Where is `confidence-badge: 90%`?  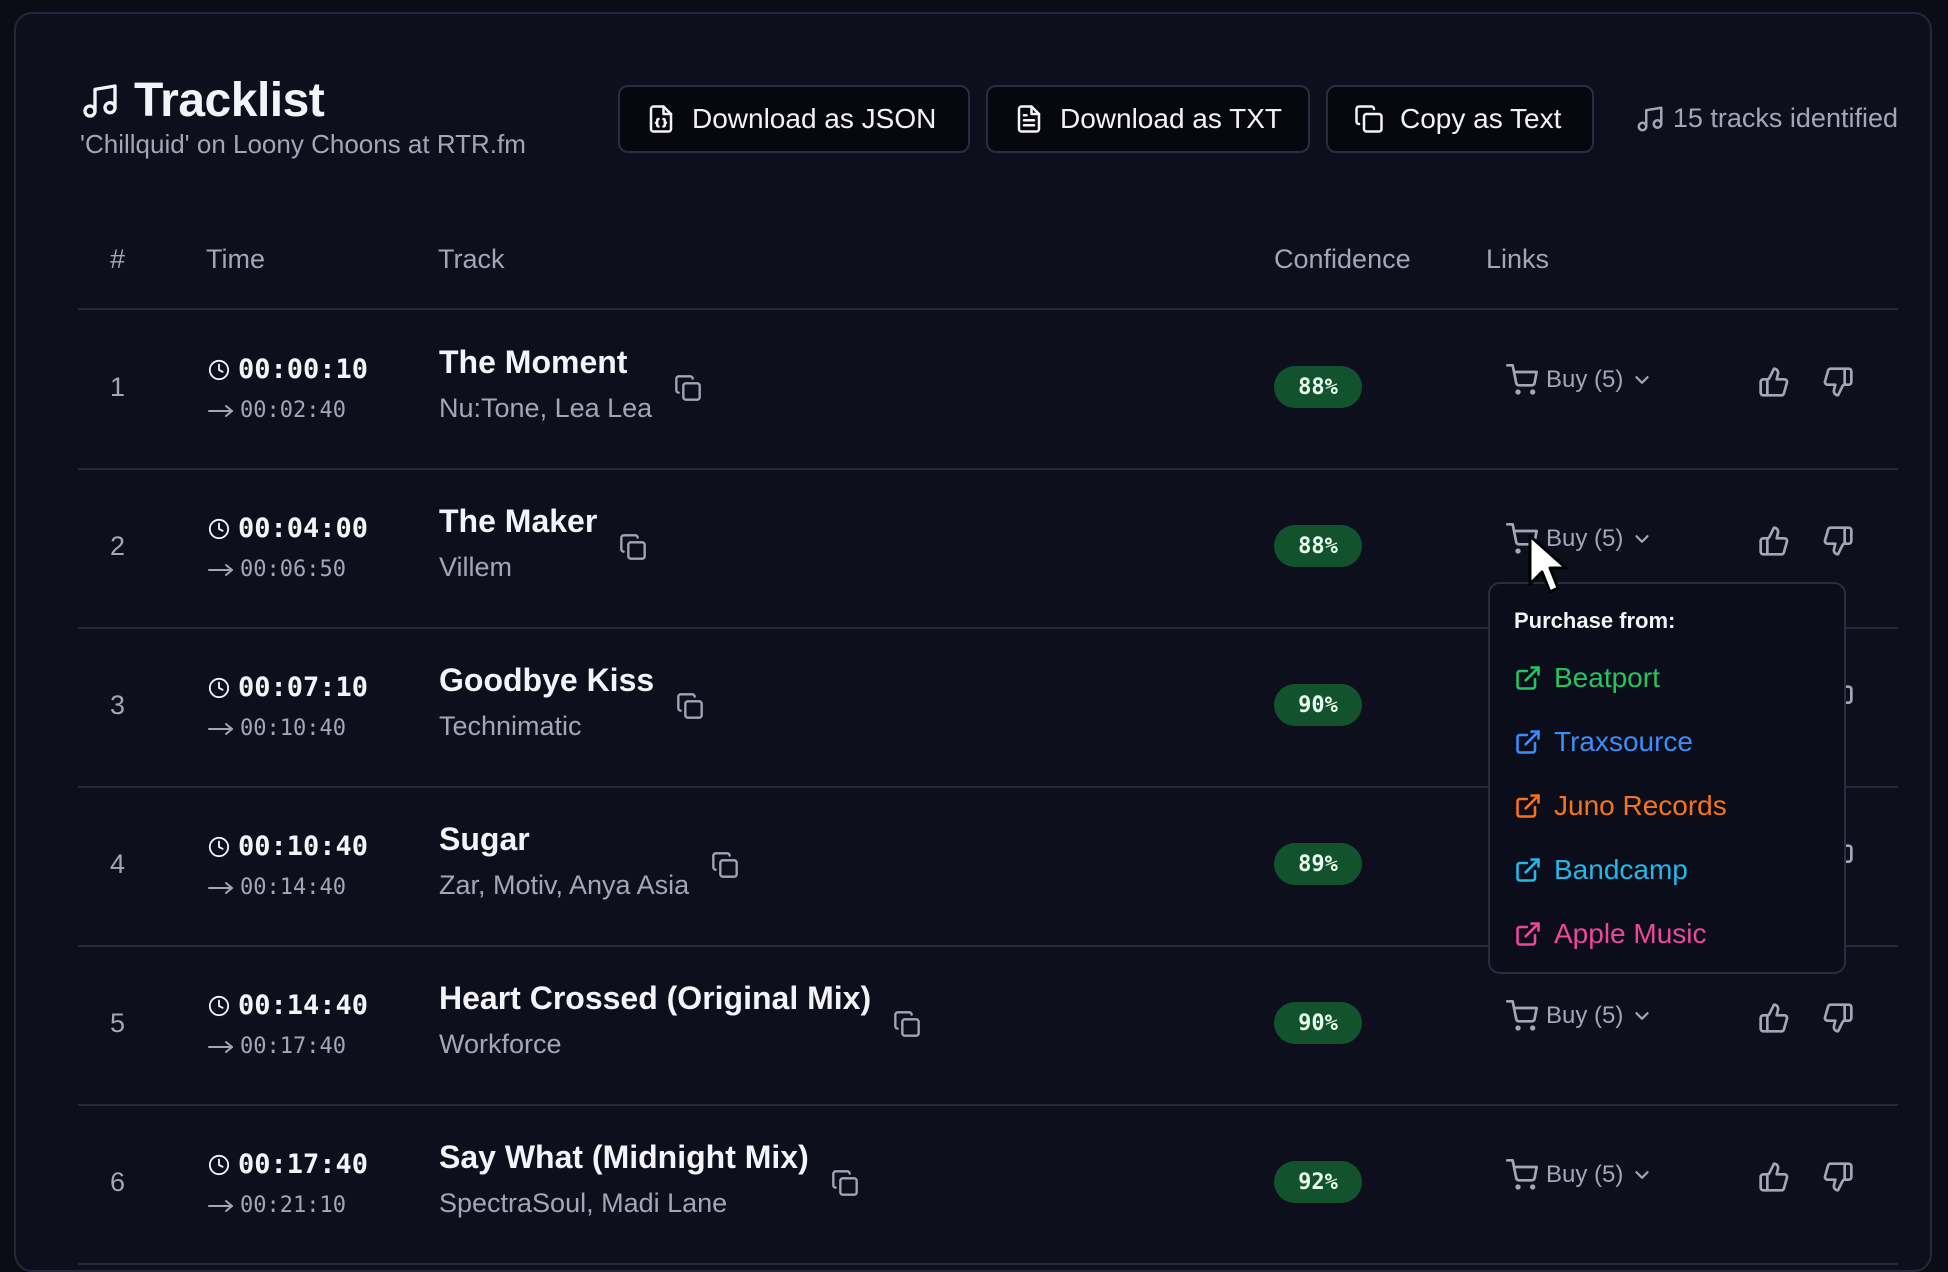 confidence-badge: 90% is located at coordinates (1318, 1023).